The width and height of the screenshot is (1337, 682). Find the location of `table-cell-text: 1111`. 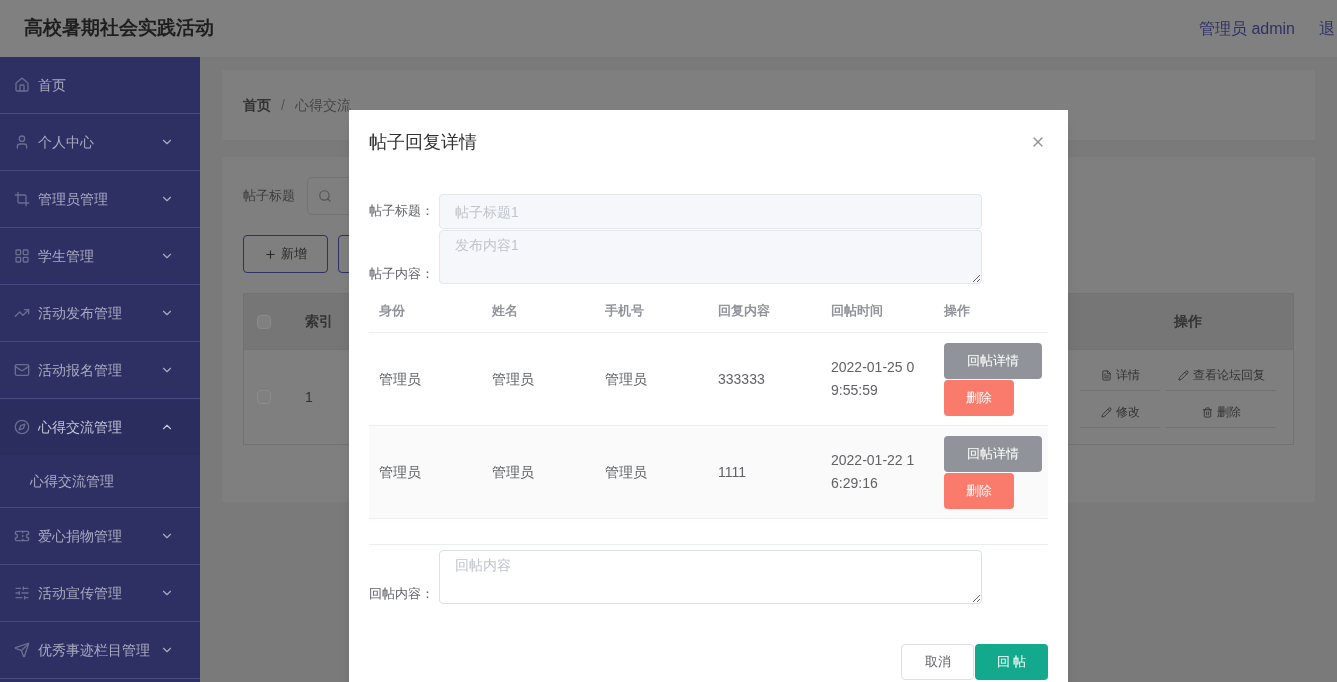

table-cell-text: 1111 is located at coordinates (733, 472).